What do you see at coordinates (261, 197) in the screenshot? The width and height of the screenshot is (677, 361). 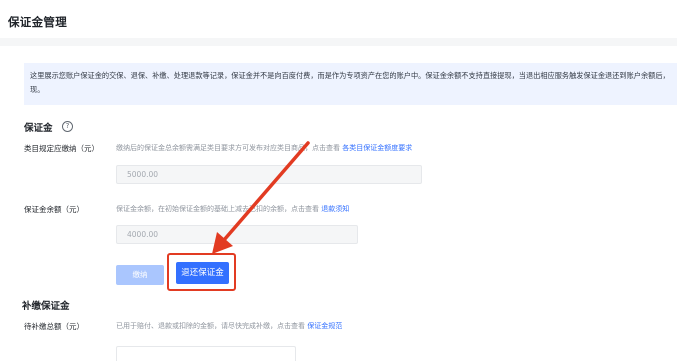 I see `annotation-arrow-icon` at bounding box center [261, 197].